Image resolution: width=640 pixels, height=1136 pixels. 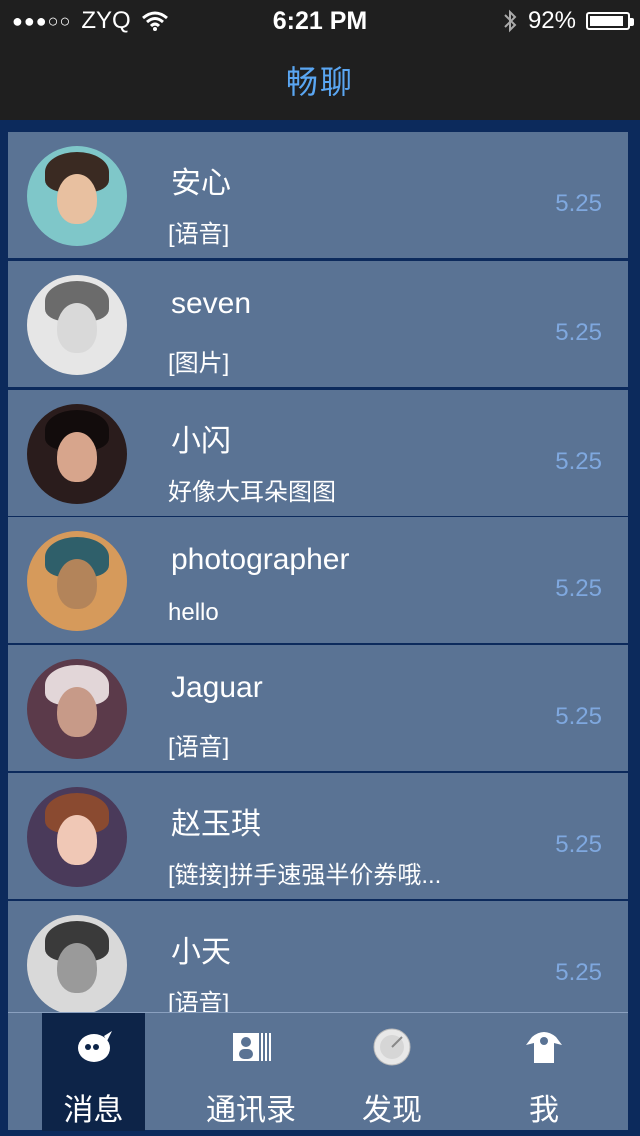 I want to click on tab-label: 通讯录, so click(x=251, y=1110).